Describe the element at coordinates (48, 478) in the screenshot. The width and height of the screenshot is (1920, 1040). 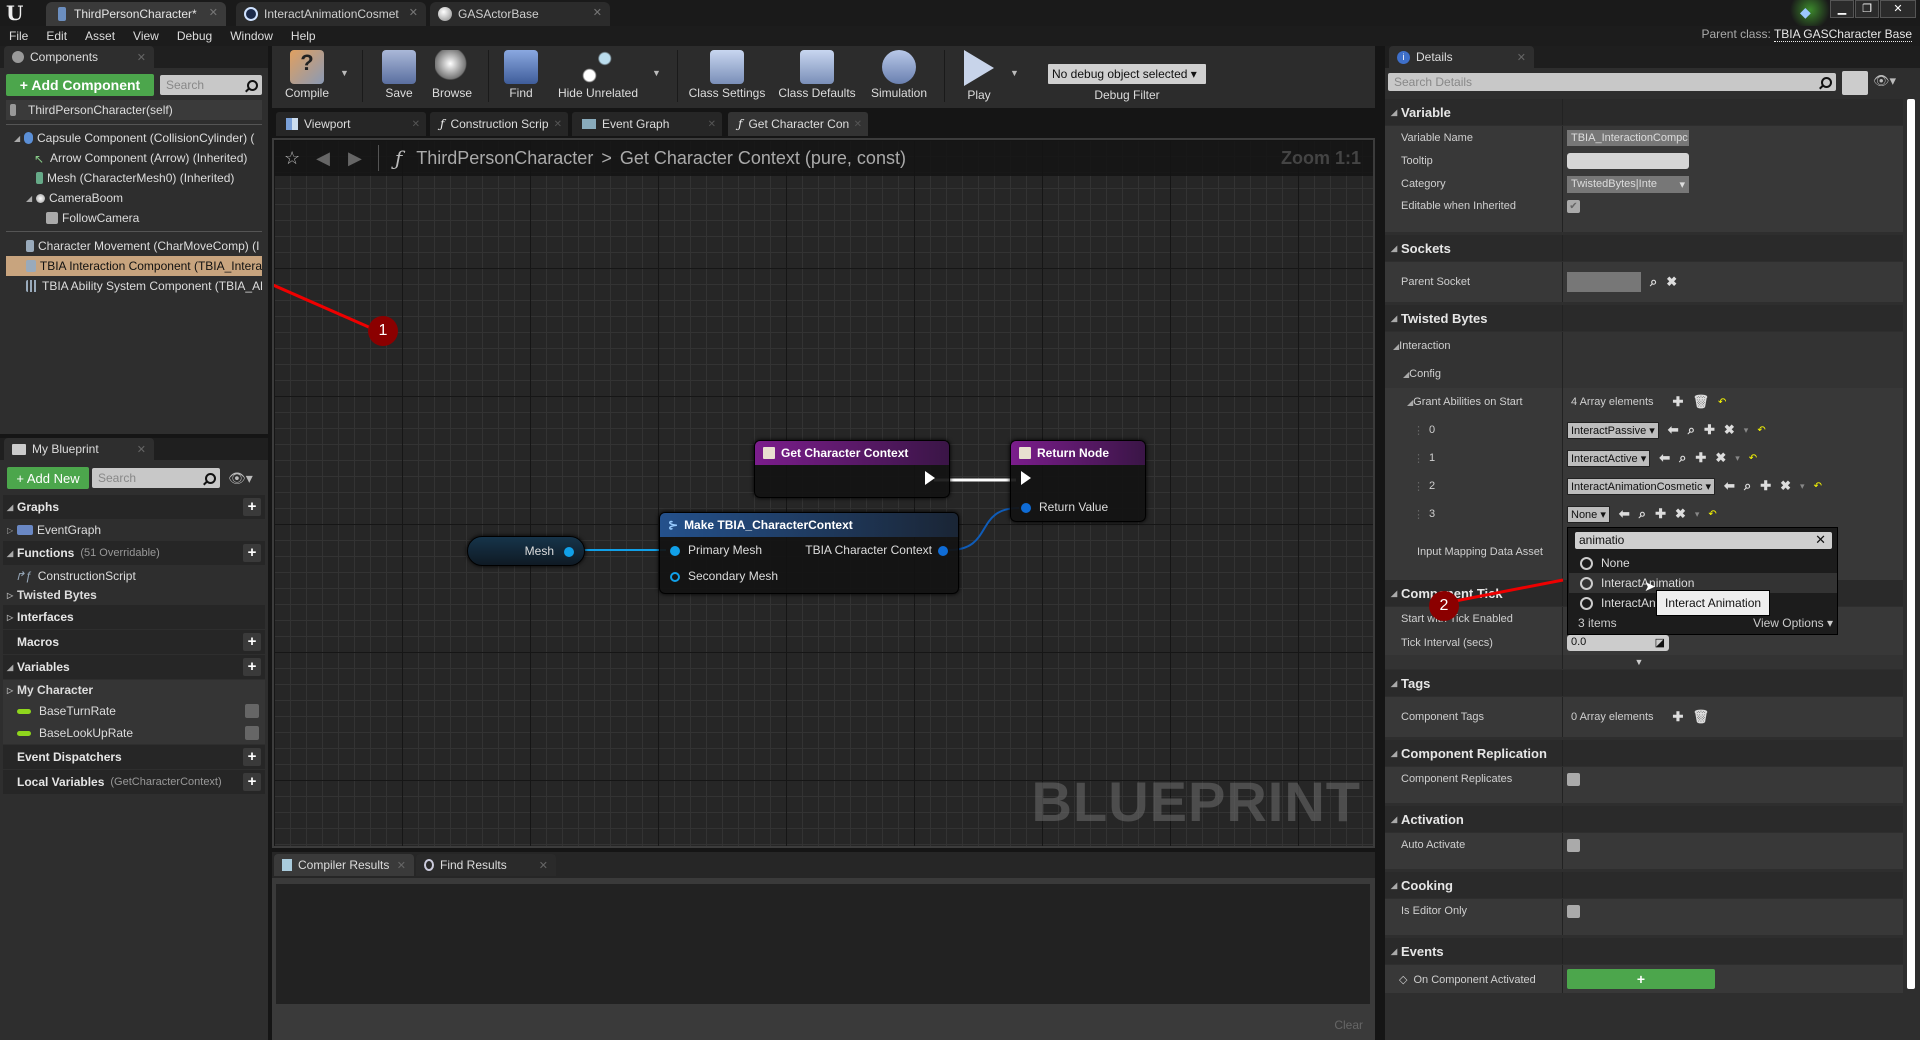
I see `add-new-button: + Add New` at that location.